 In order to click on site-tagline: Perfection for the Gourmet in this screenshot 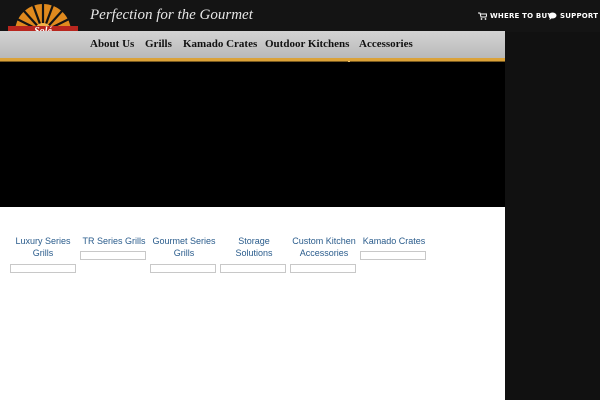, I will do `click(171, 15)`.